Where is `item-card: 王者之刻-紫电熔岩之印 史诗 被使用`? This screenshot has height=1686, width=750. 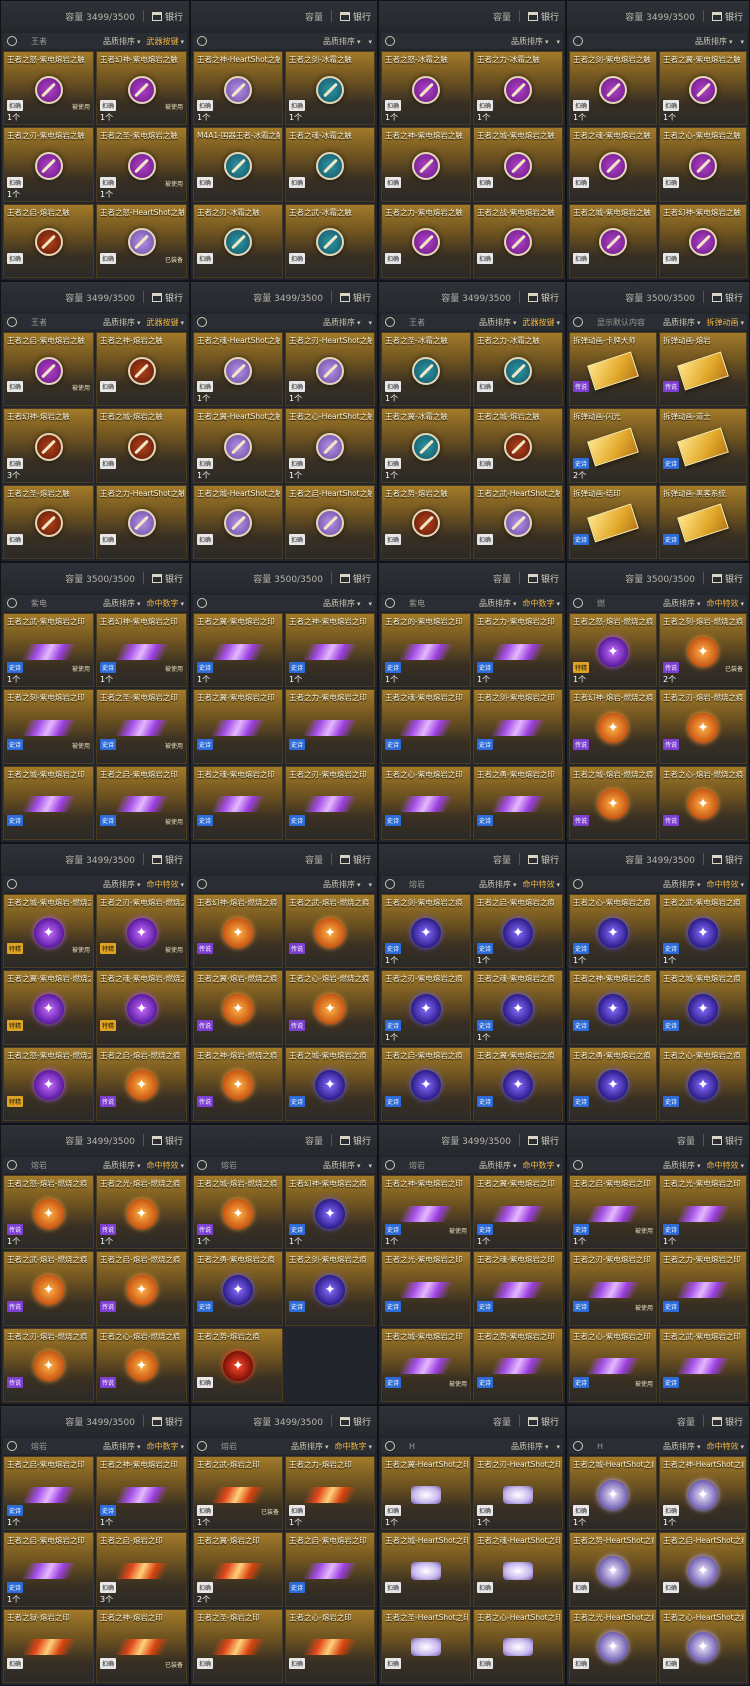
item-card: 王者之刻-紫电熔岩之印 史诗 被使用 is located at coordinates (48, 726).